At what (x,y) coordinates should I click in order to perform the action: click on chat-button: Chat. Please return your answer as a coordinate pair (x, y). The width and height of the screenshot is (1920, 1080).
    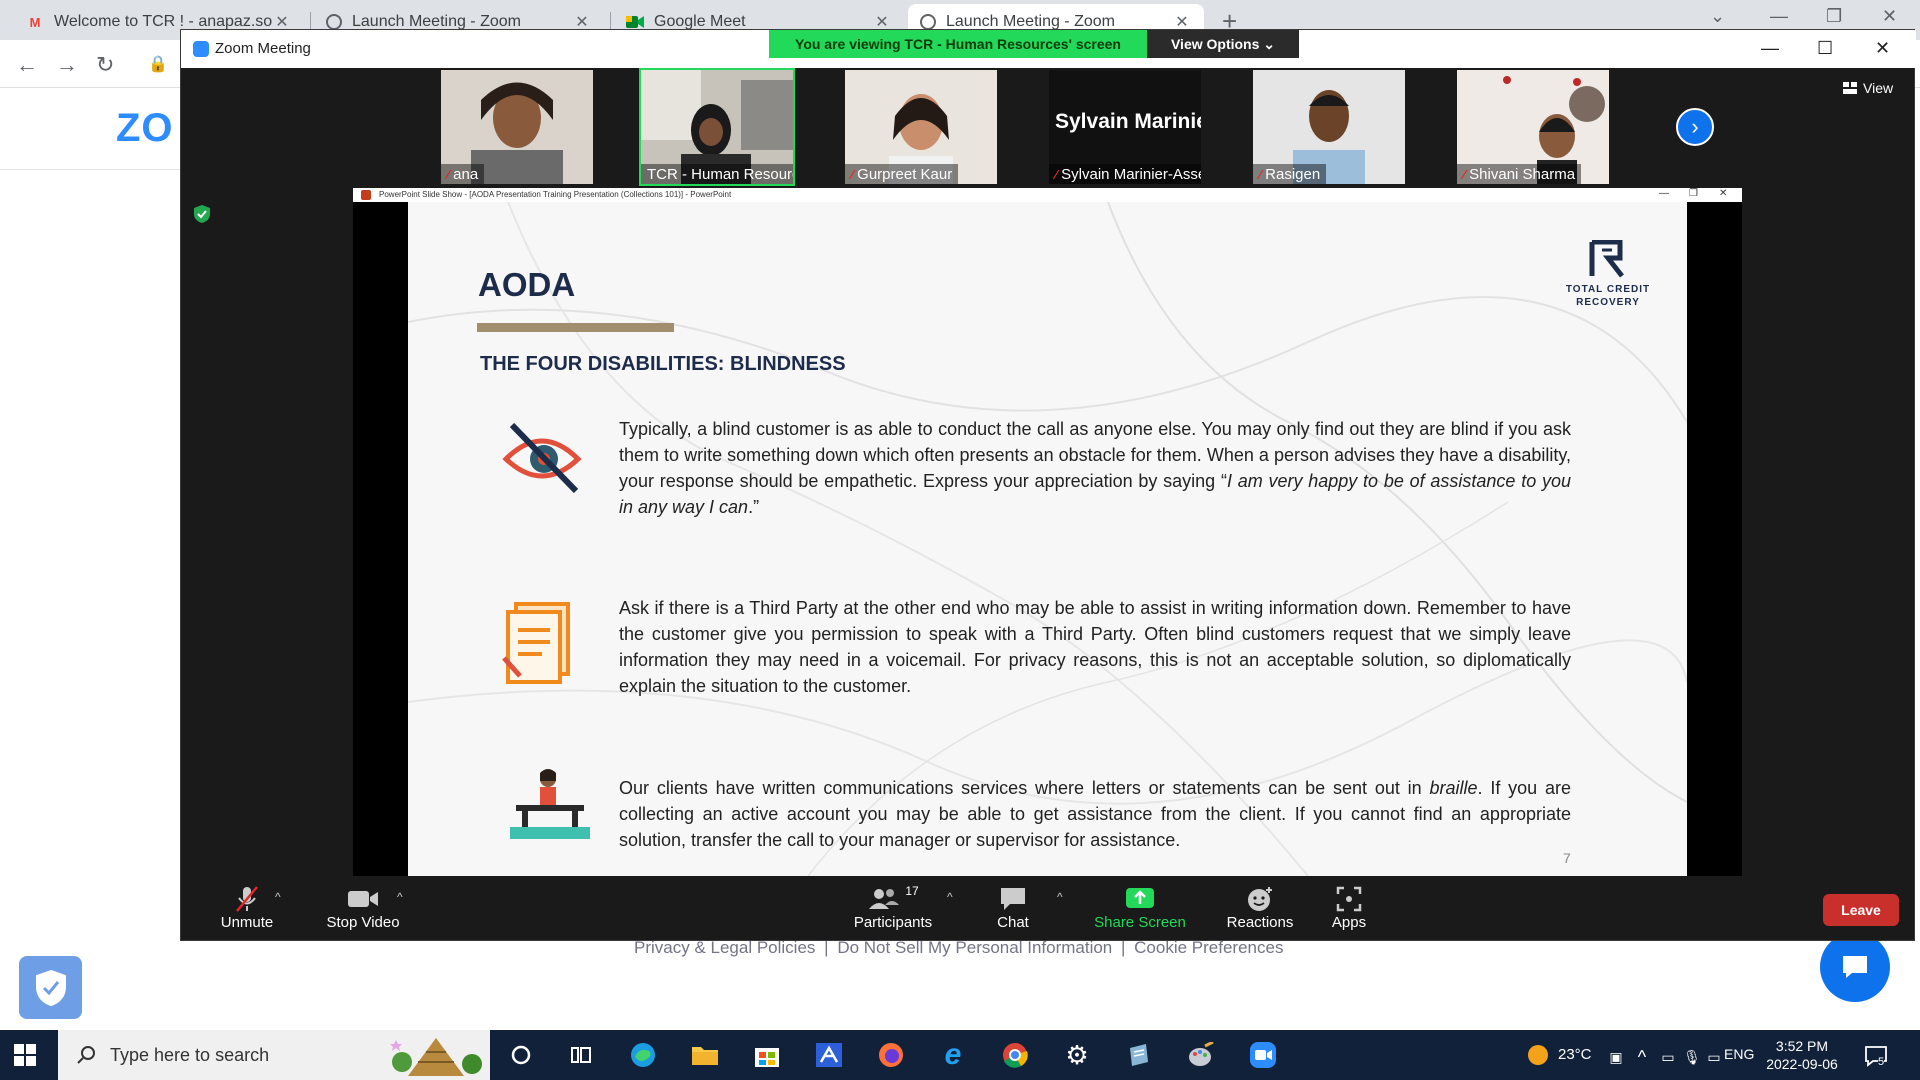
    Looking at the image, I should click on (1013, 907).